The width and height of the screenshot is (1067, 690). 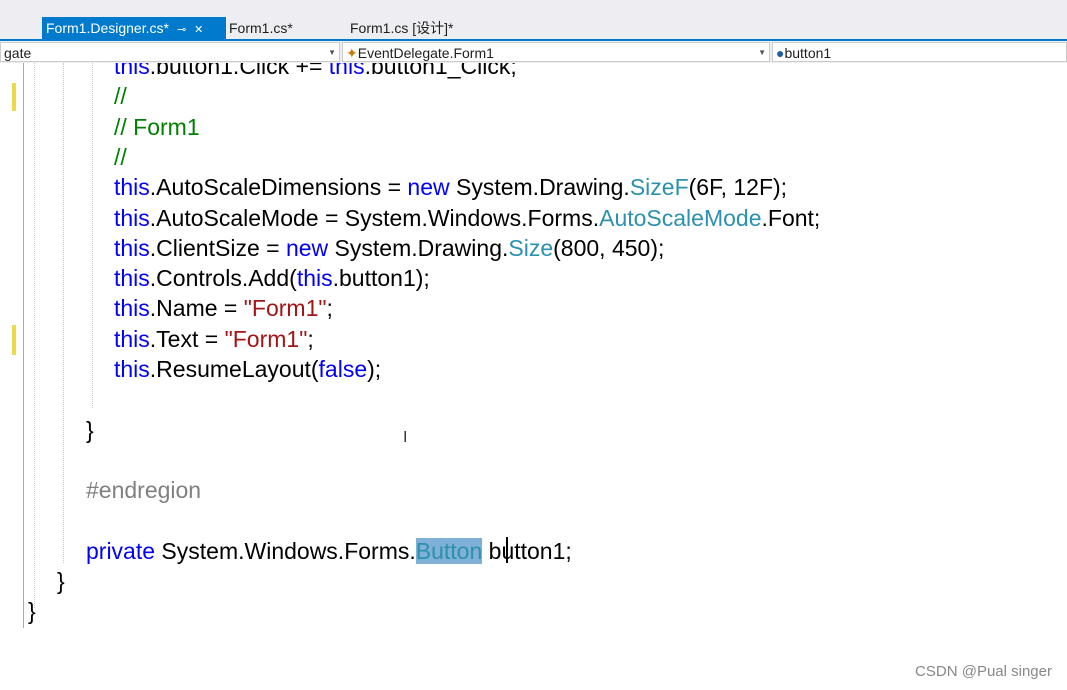 I want to click on tab-label: Form1.cs [设计]*, so click(x=402, y=28).